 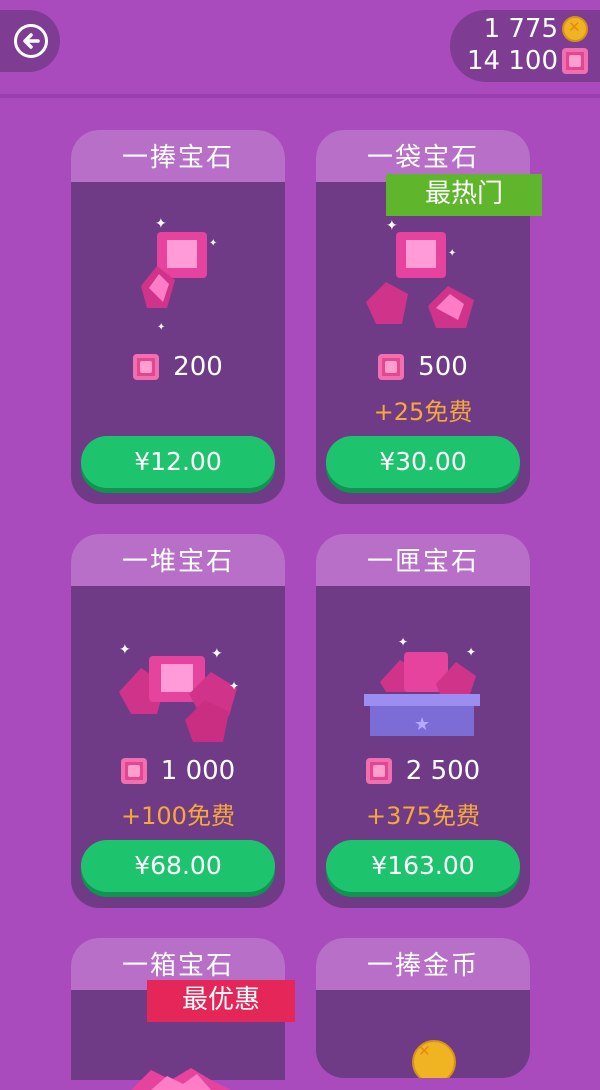 I want to click on gem-amount-value: 2 500, so click(x=443, y=771).